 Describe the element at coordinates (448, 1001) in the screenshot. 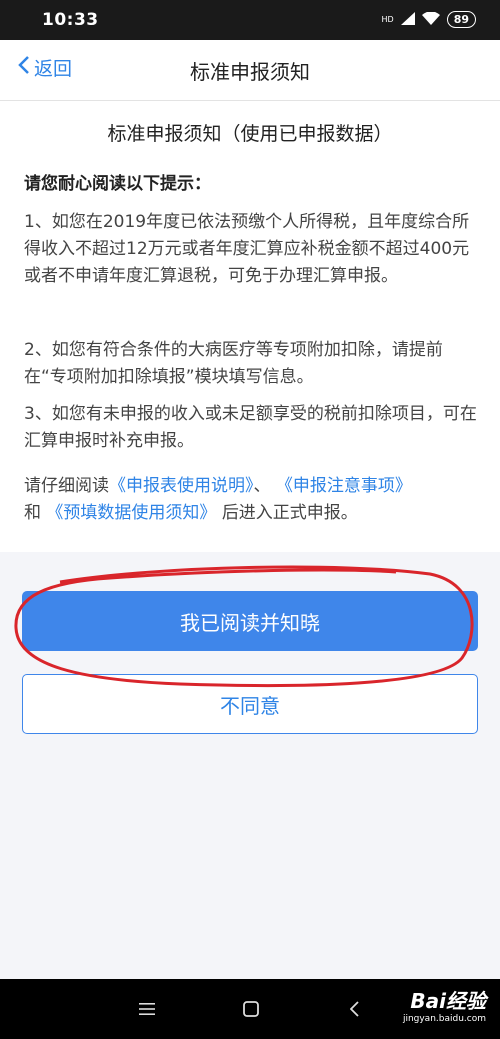

I see `watermark-brand: Bai经验` at that location.